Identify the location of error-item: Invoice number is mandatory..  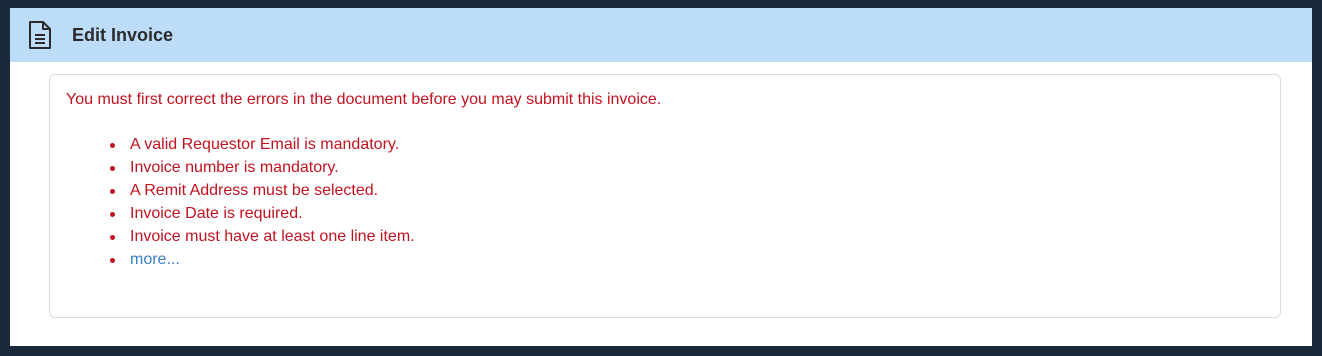
(260, 167).